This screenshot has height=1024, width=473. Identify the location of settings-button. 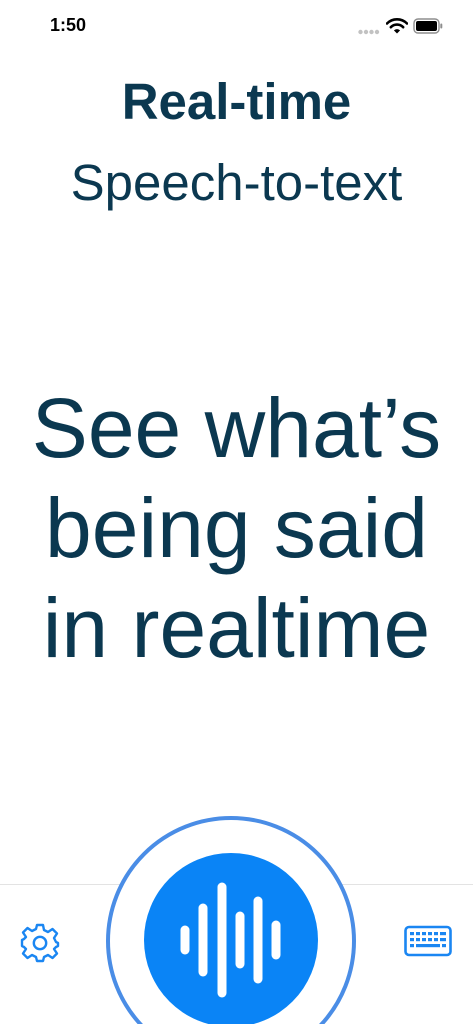
(40, 943).